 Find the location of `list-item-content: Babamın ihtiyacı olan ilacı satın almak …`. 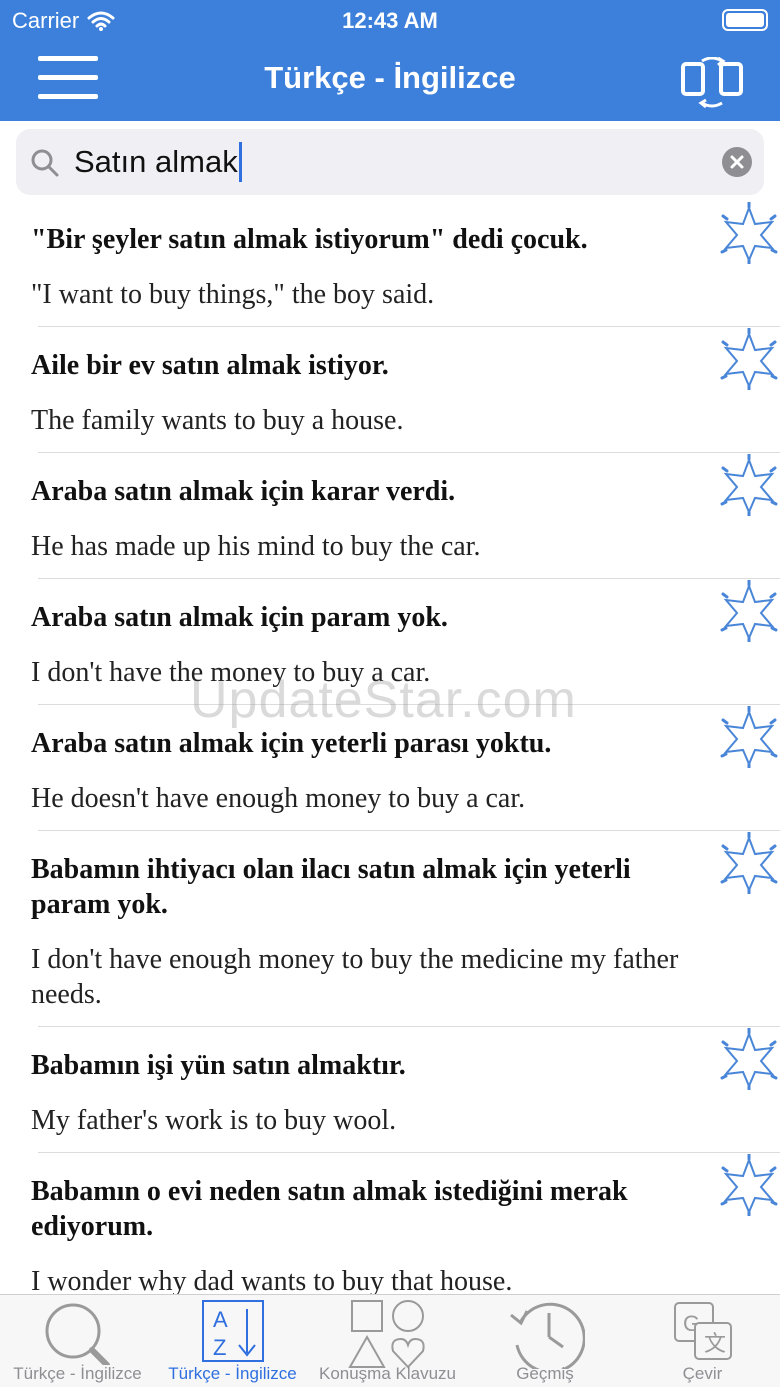

list-item-content: Babamın ihtiyacı olan ilacı satın almak … is located at coordinates (372, 932).